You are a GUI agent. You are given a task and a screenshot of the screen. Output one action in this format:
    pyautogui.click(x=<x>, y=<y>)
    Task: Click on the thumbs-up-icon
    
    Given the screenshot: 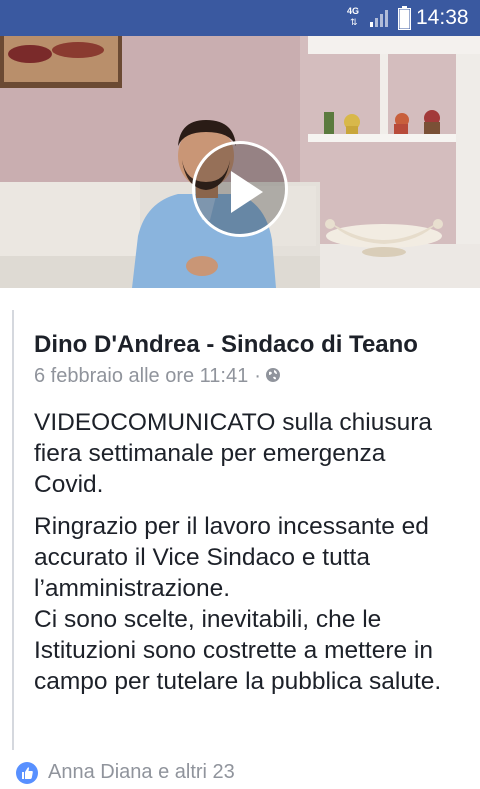 What is the action you would take?
    pyautogui.click(x=27, y=773)
    